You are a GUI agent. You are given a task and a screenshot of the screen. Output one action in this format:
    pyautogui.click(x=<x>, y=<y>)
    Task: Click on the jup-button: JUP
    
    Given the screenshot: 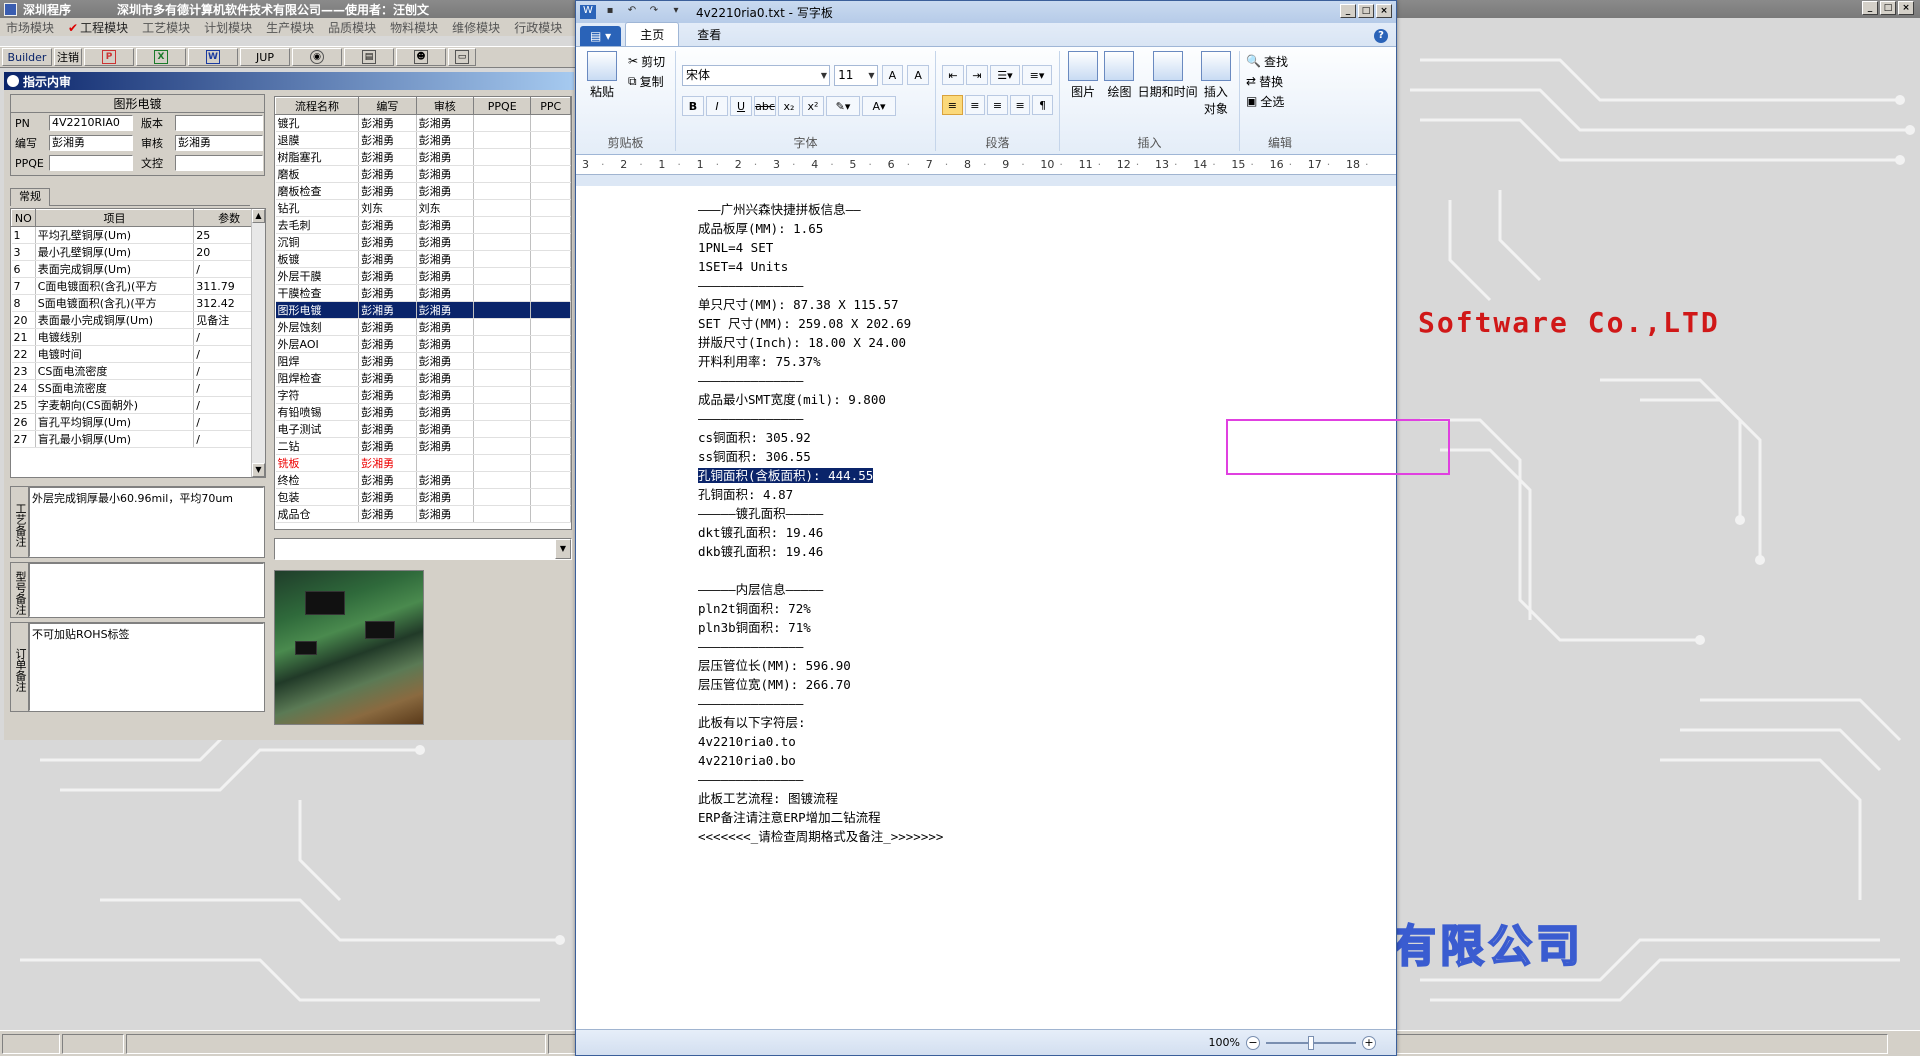 What is the action you would take?
    pyautogui.click(x=265, y=57)
    